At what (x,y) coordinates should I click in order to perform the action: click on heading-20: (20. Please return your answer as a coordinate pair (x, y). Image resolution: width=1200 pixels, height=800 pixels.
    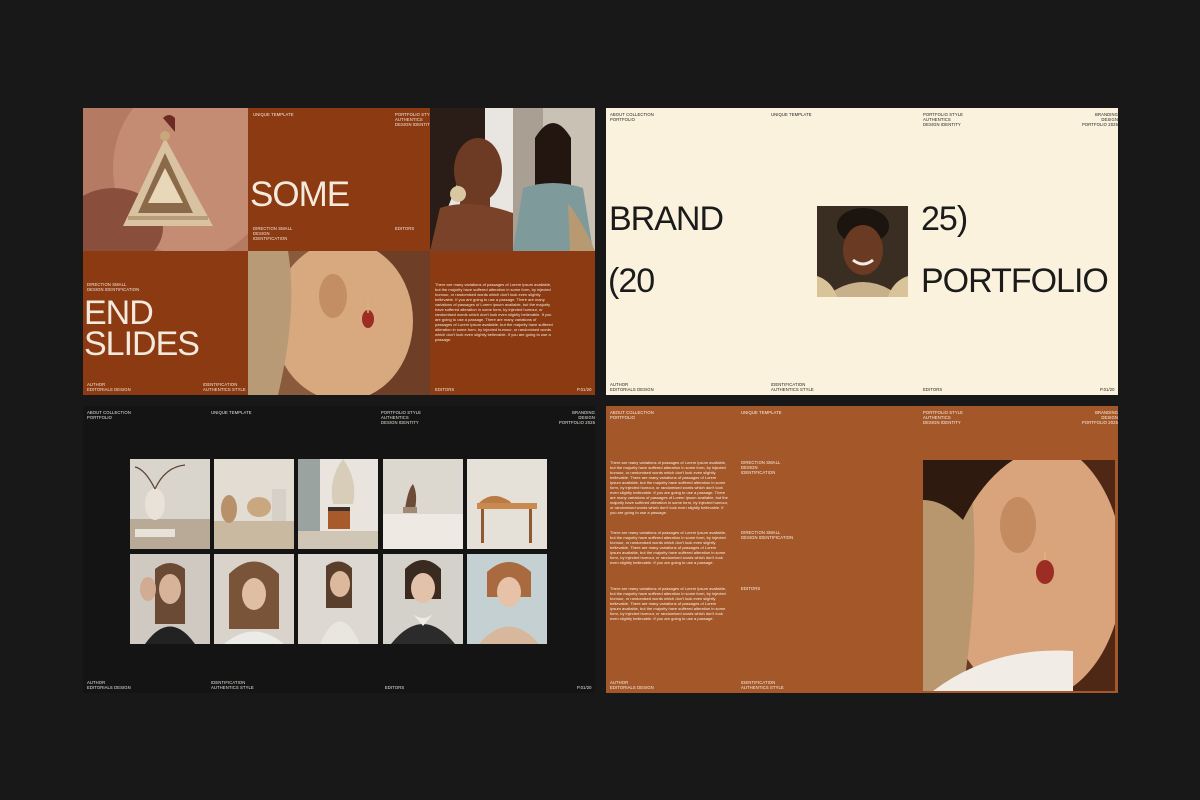
    Looking at the image, I should click on (631, 281).